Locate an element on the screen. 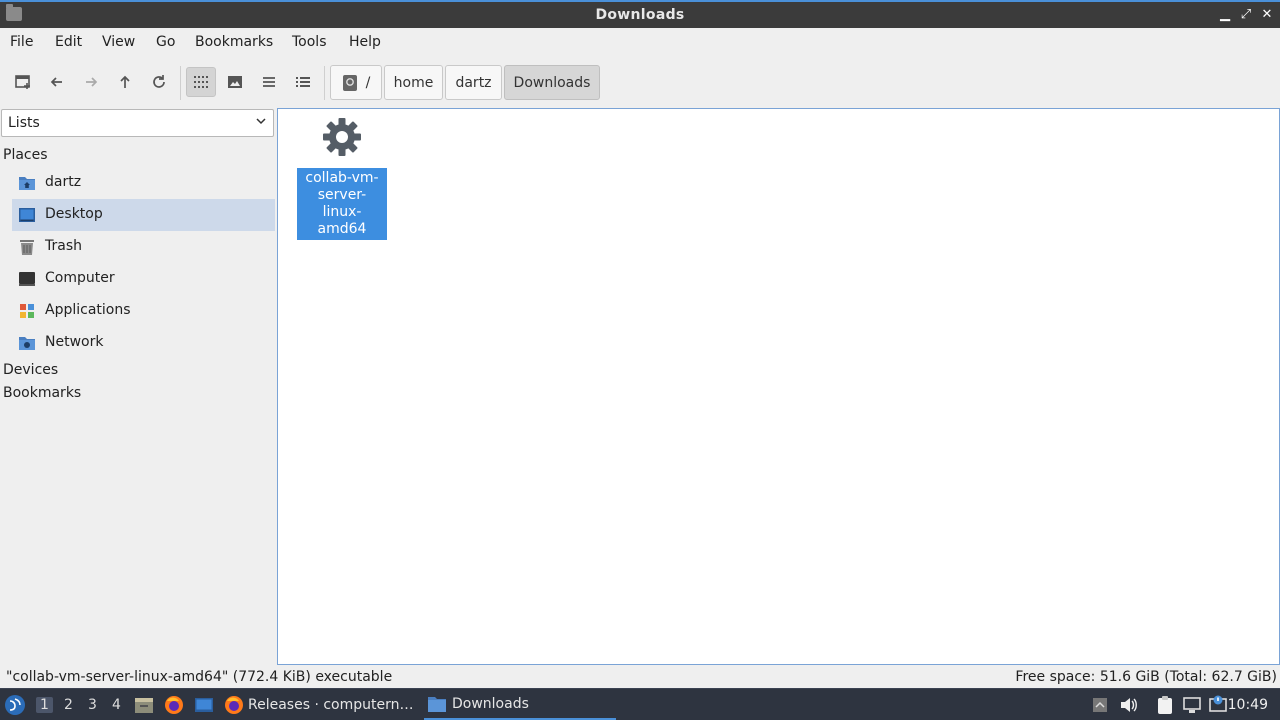 This screenshot has width=1280, height=720. image-icon is located at coordinates (235, 82).